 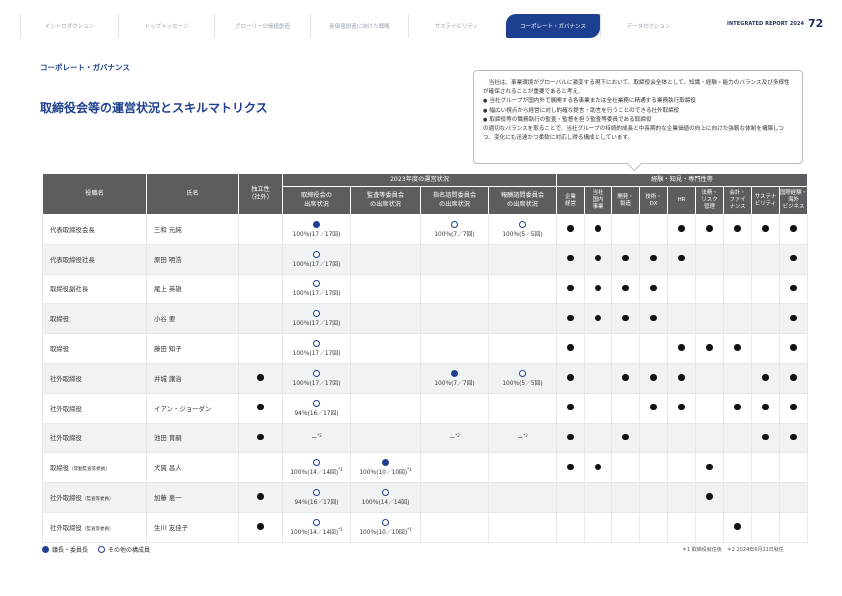 I want to click on cell-name: 井城 譲治, so click(x=192, y=378).